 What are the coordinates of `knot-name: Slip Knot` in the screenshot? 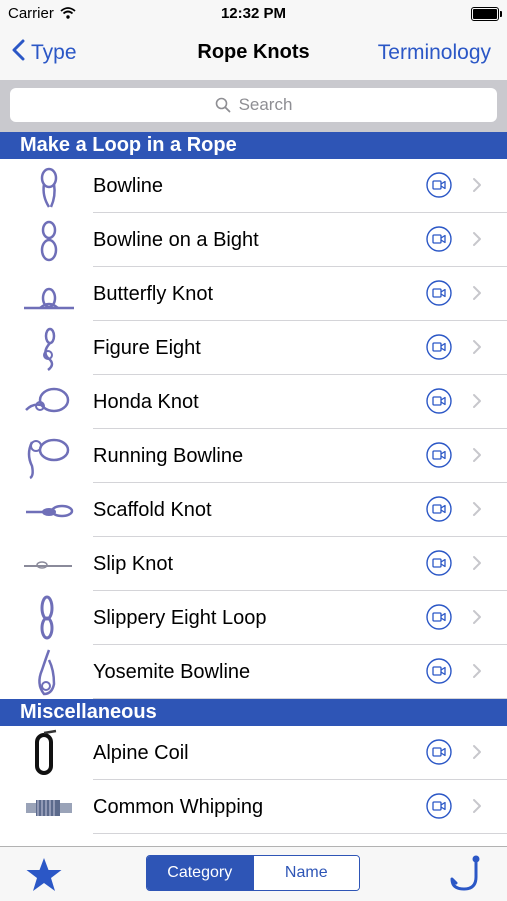 It's located at (133, 564).